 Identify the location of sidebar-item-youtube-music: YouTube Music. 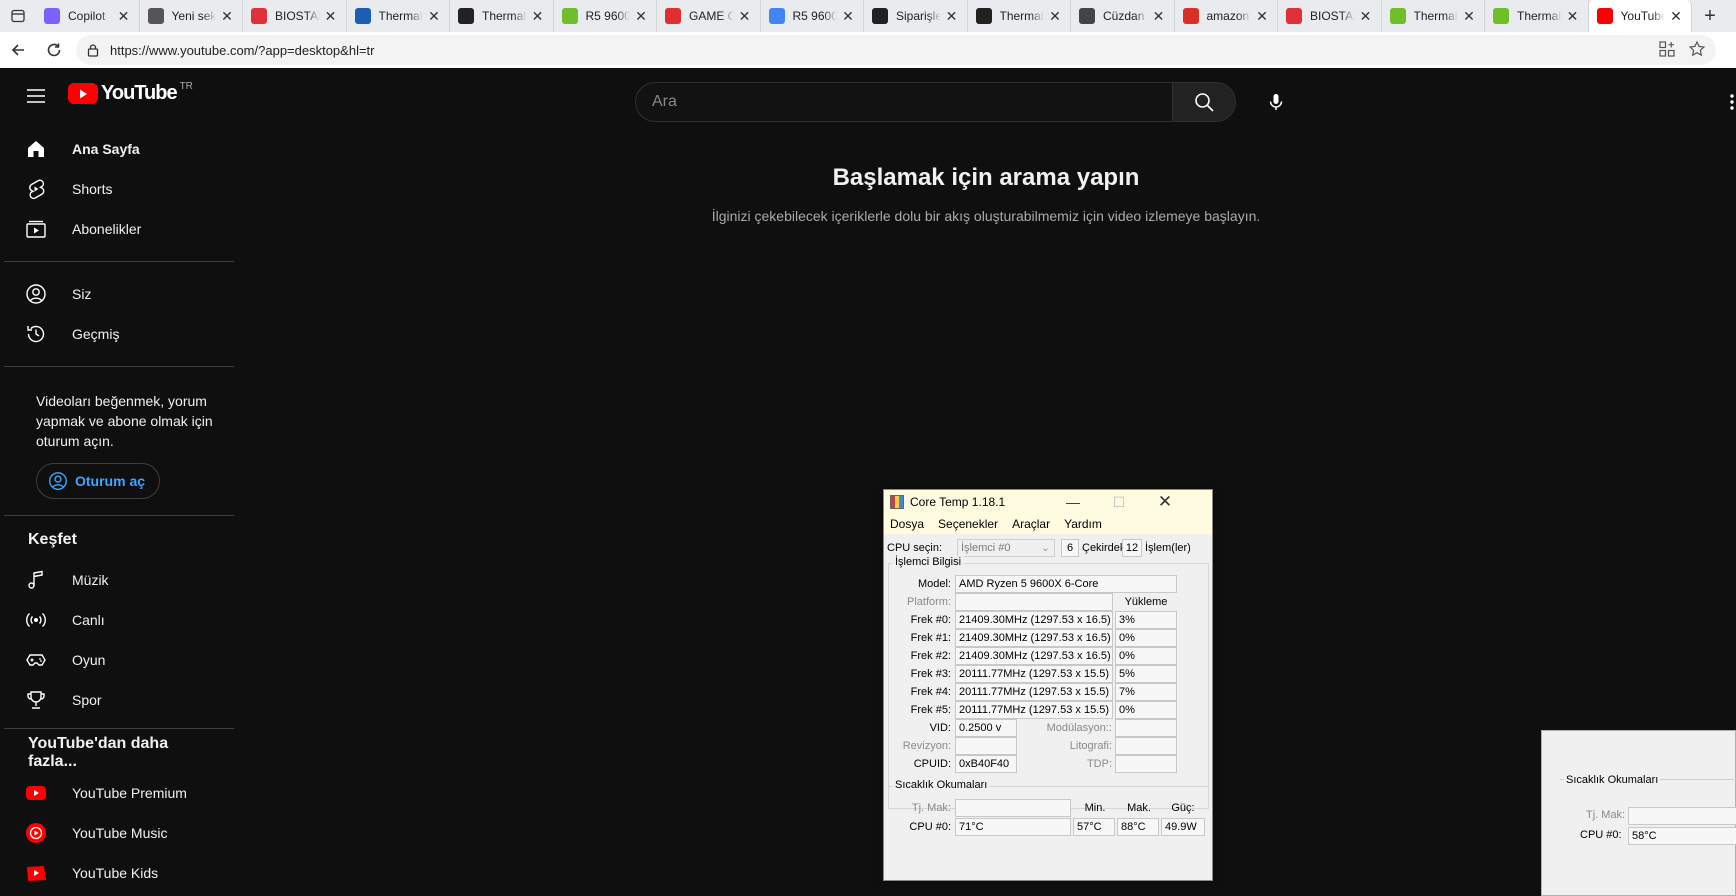
(114, 833).